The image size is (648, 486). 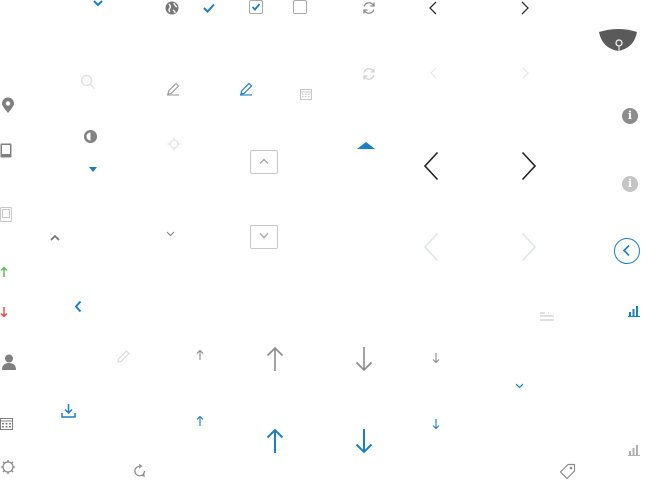 What do you see at coordinates (431, 166) in the screenshot?
I see `chevron-left-icon-large` at bounding box center [431, 166].